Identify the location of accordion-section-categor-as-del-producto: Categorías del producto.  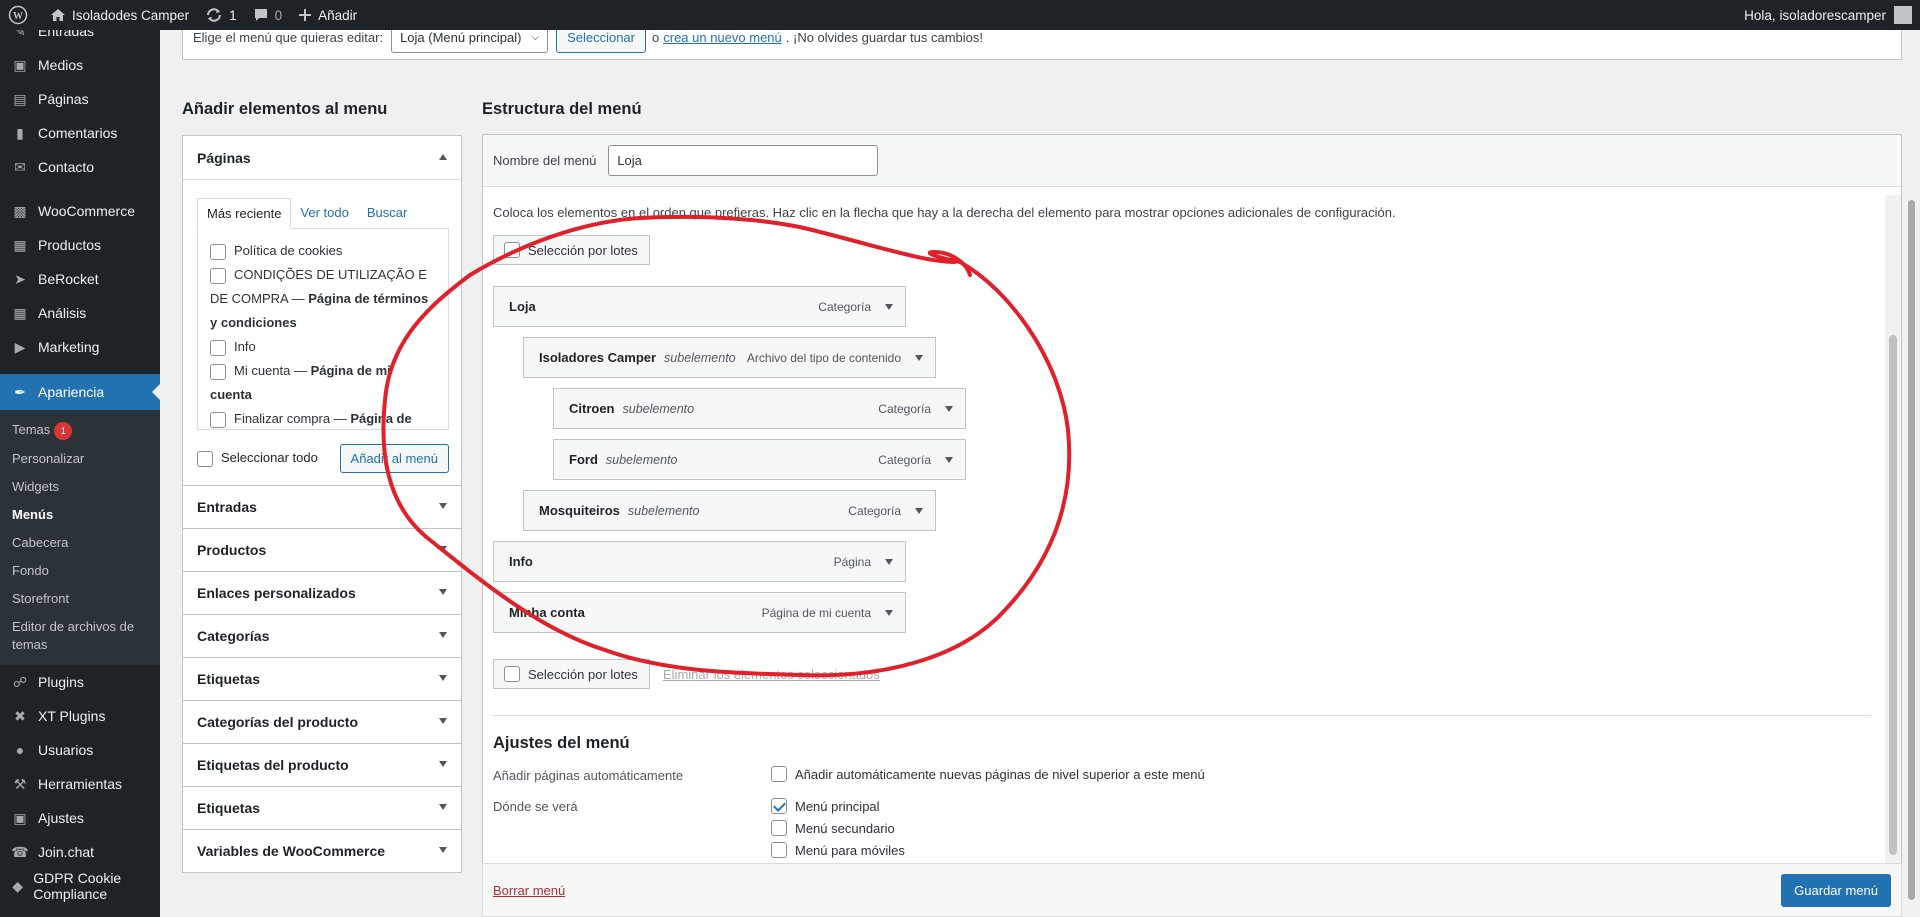
(322, 722).